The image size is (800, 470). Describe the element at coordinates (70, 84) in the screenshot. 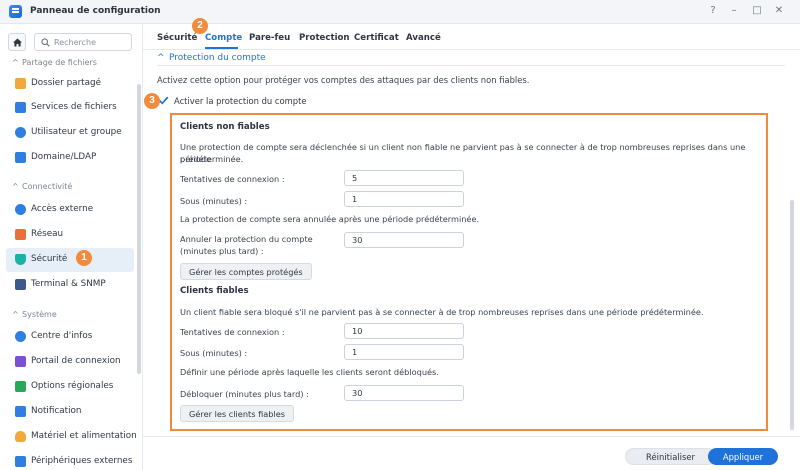

I see `sidebar-item-dossier-partage: Dossier partagé` at that location.